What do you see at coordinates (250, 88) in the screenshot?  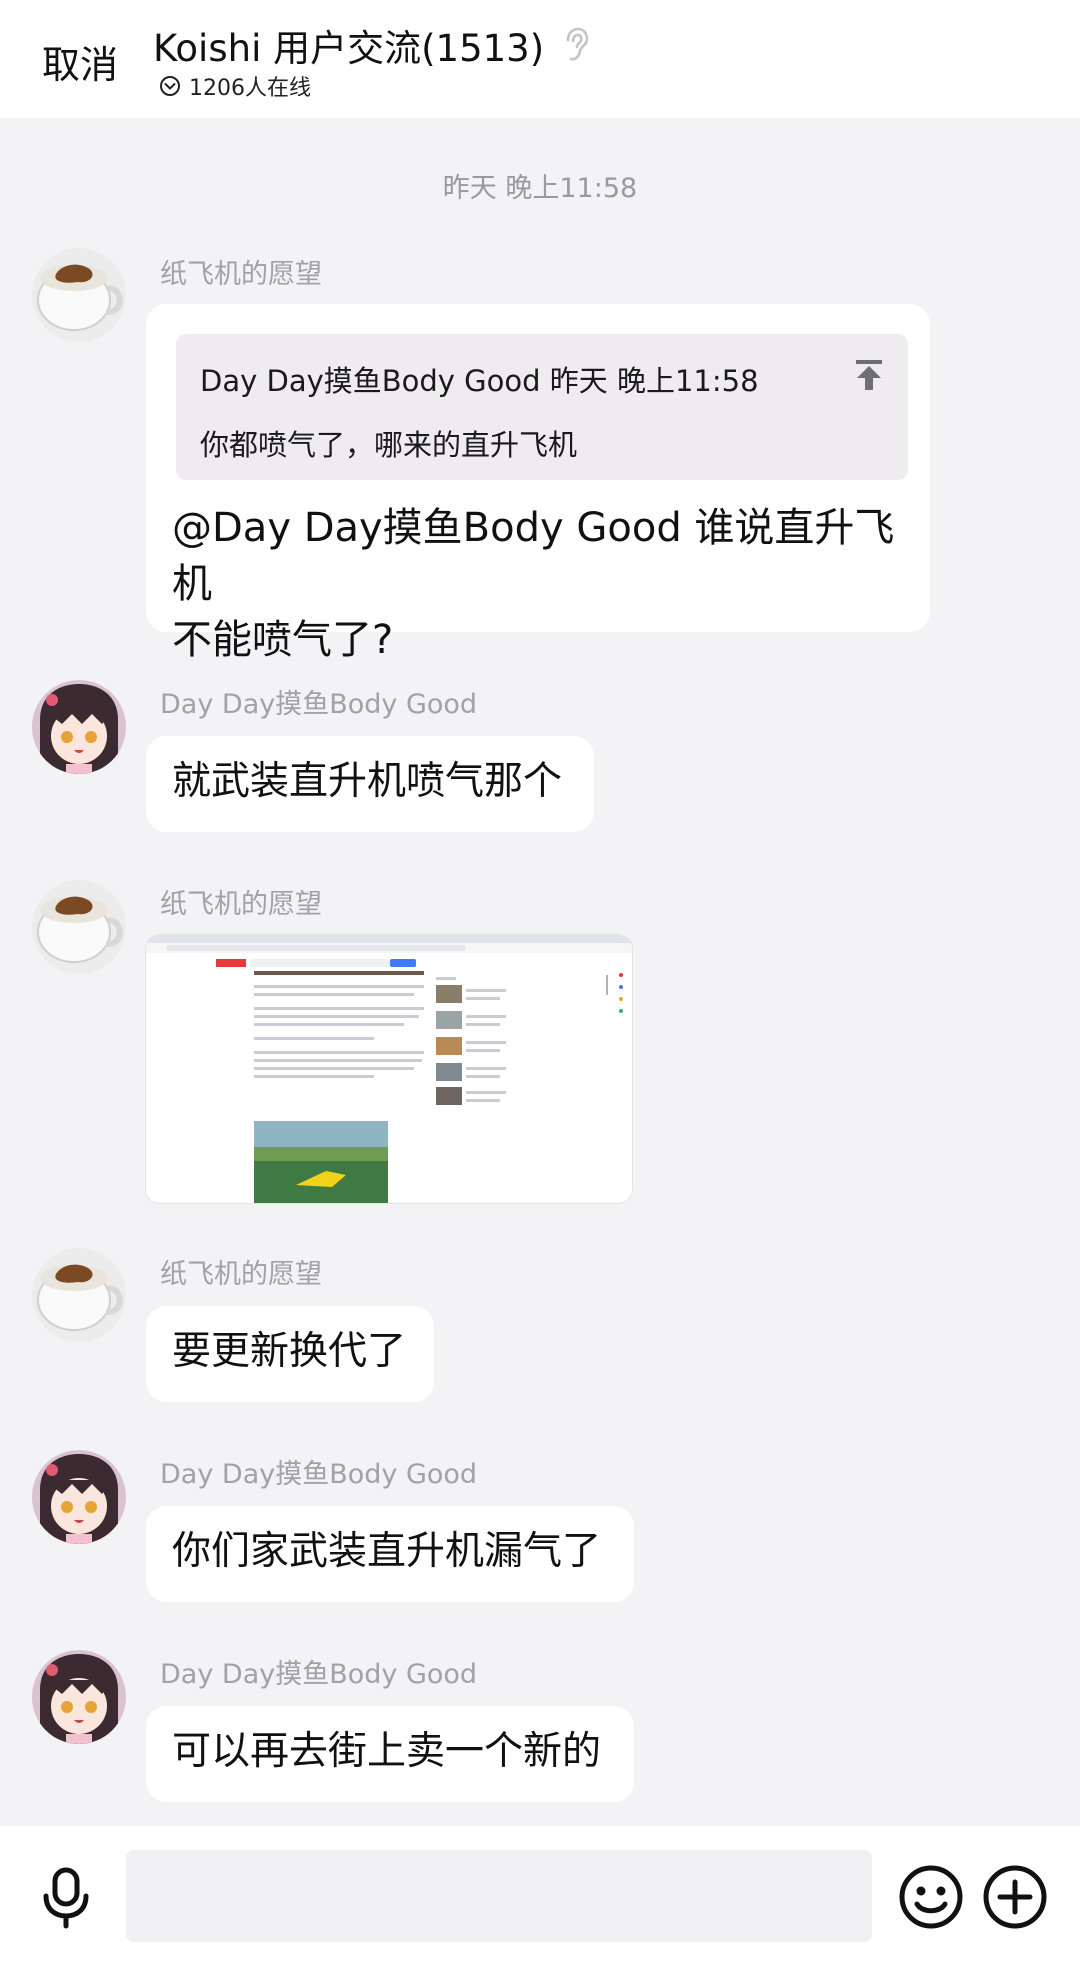 I see `online-count: 1206人在线` at bounding box center [250, 88].